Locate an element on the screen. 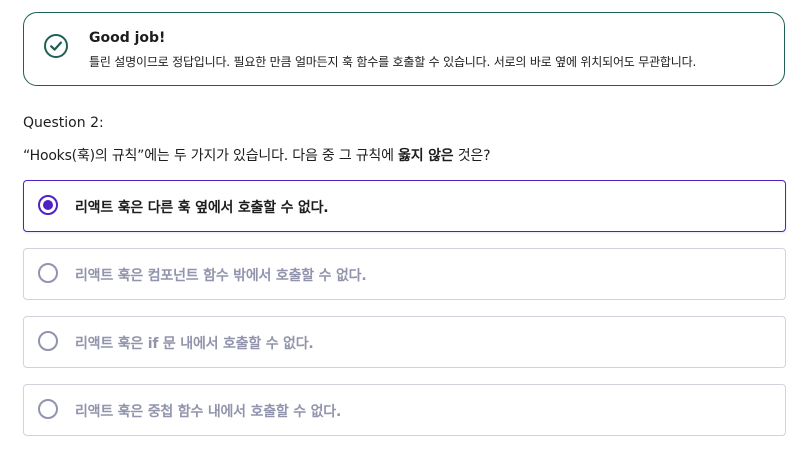 This screenshot has width=807, height=451. question-text-after: 것은? is located at coordinates (472, 156).